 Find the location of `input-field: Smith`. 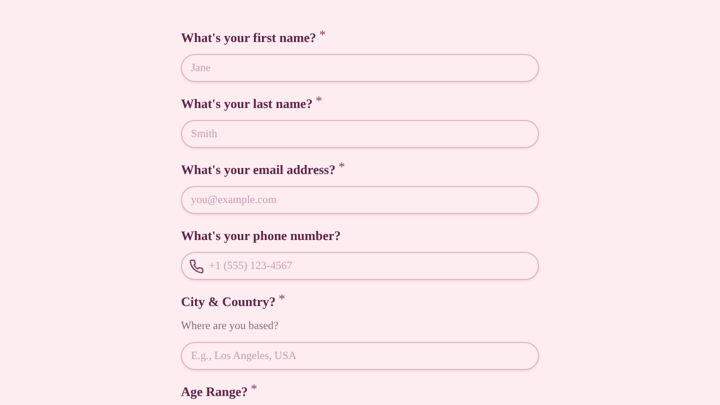

input-field: Smith is located at coordinates (360, 134).